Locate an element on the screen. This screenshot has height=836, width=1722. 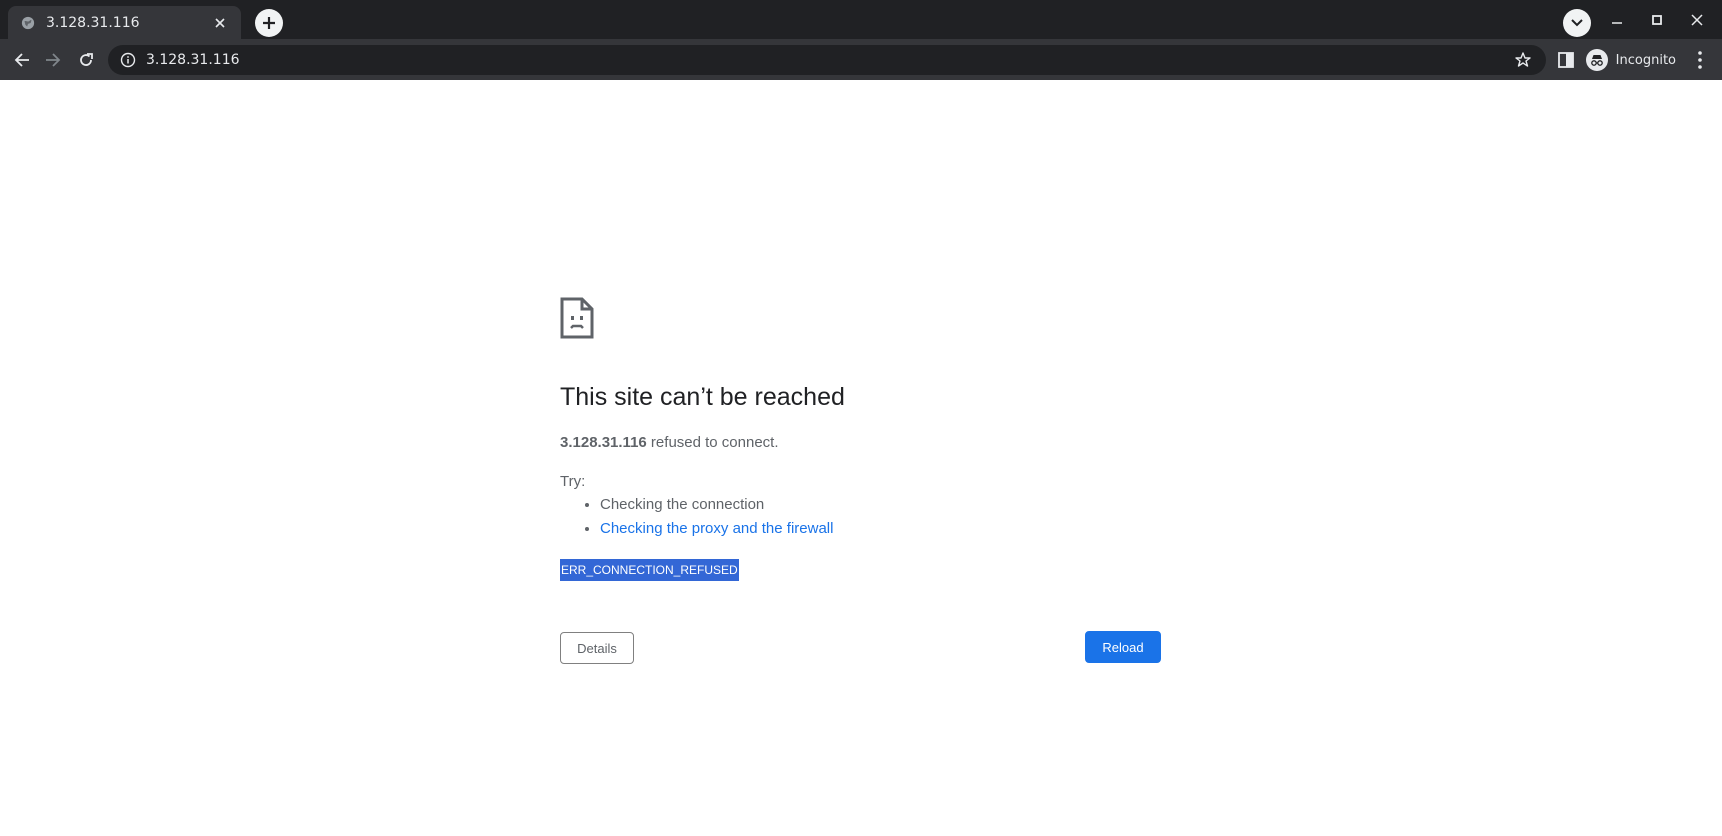
active-tab: 3.128.31.116 is located at coordinates (124, 22).